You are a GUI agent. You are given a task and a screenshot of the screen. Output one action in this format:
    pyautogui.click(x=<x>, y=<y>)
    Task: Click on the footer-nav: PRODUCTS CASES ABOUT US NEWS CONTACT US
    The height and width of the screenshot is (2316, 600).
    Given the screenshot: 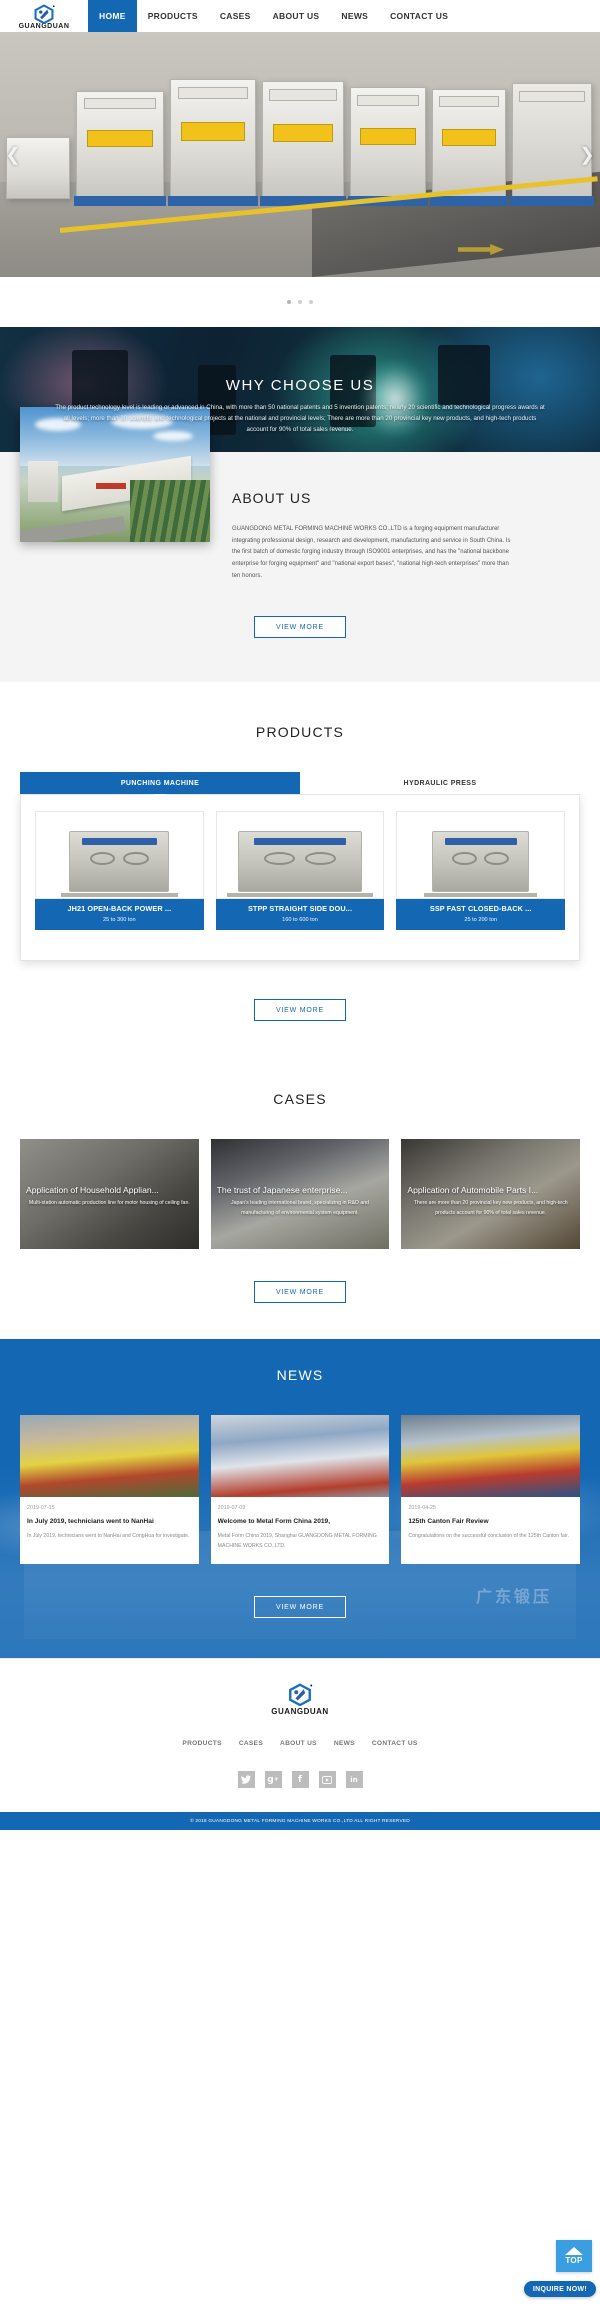 What is the action you would take?
    pyautogui.click(x=300, y=1743)
    